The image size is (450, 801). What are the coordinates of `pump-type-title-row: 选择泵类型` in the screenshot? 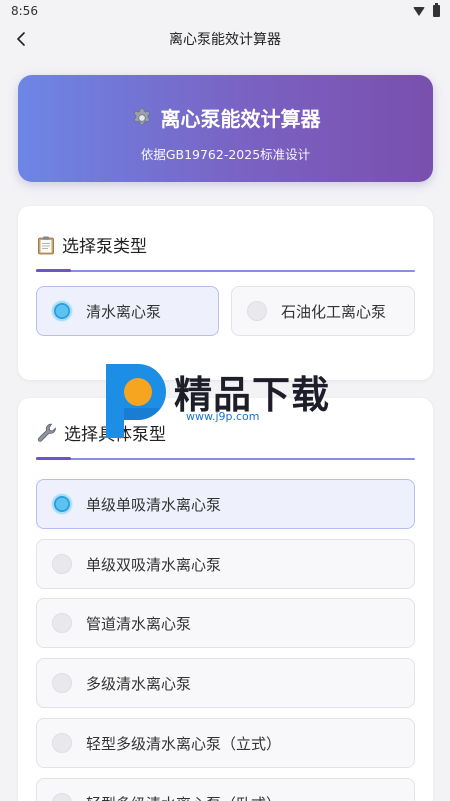 It's located at (225, 244).